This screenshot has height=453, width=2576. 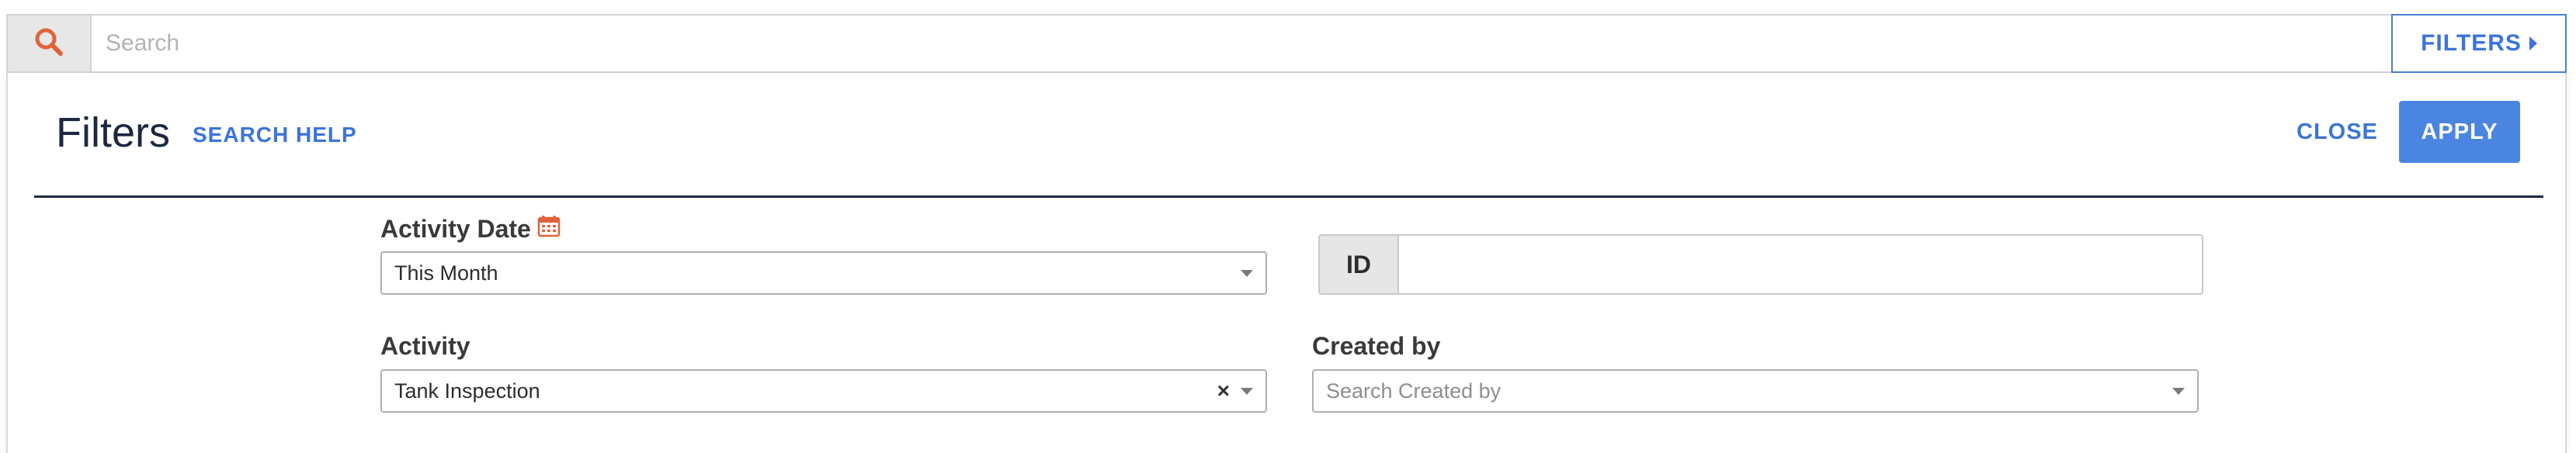 What do you see at coordinates (2471, 43) in the screenshot?
I see `filters-toggle-label: FILTERS` at bounding box center [2471, 43].